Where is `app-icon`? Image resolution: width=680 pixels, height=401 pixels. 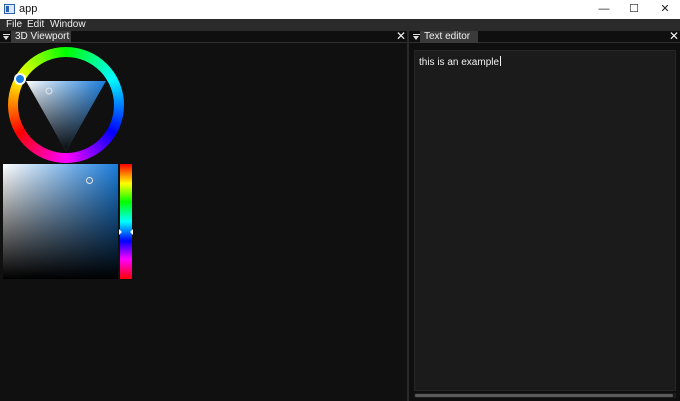
app-icon is located at coordinates (9, 9).